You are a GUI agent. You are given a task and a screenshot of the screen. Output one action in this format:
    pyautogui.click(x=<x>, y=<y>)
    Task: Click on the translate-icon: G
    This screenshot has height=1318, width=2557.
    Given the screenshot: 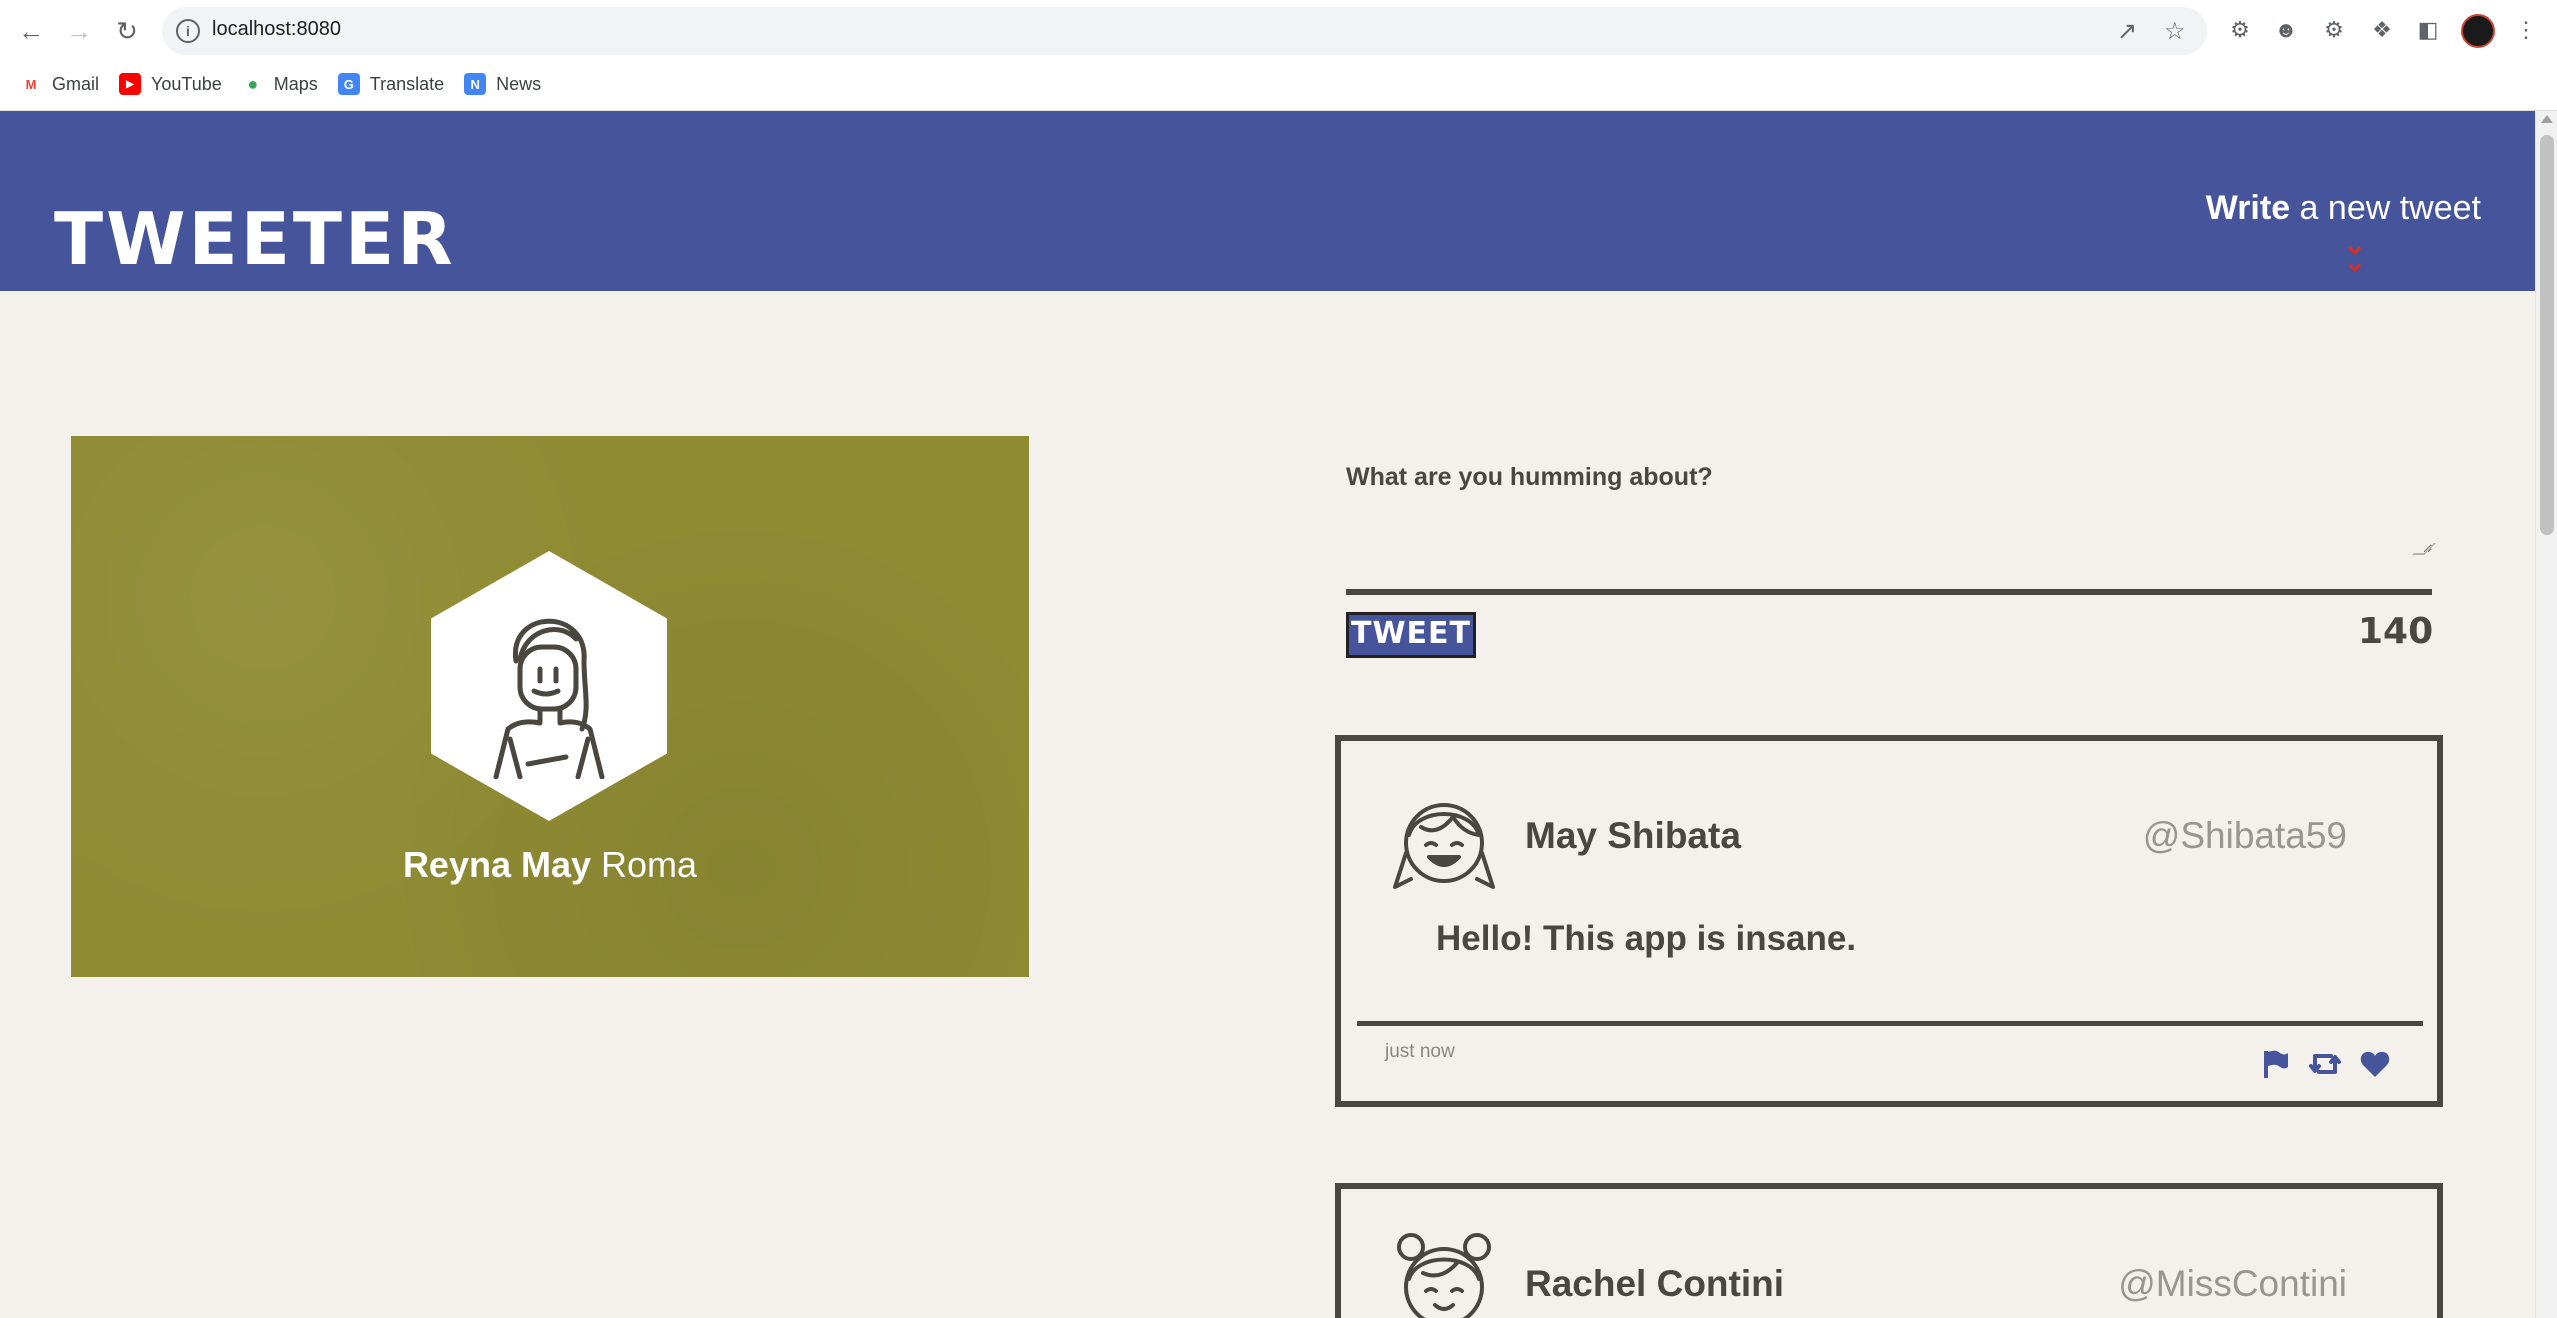 What is the action you would take?
    pyautogui.click(x=348, y=84)
    